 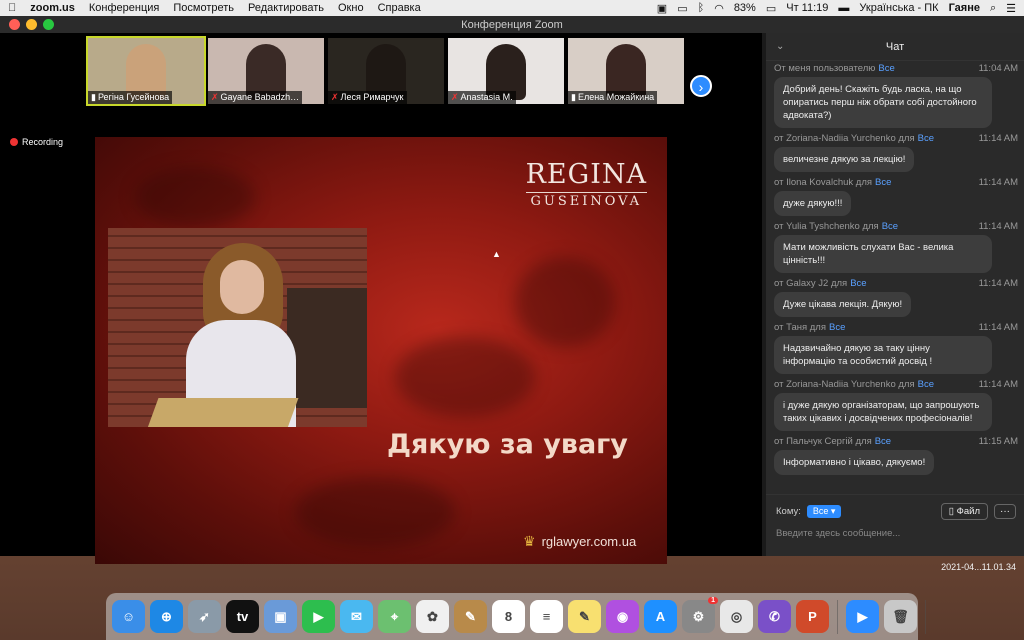 I want to click on powerpoint-icon: P, so click(x=812, y=616).